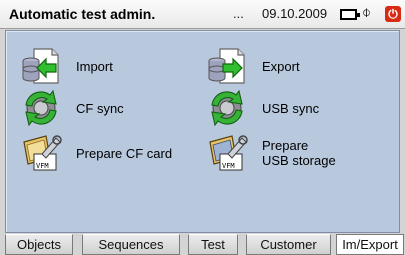  I want to click on window-title: Automatic test admin., so click(82, 14).